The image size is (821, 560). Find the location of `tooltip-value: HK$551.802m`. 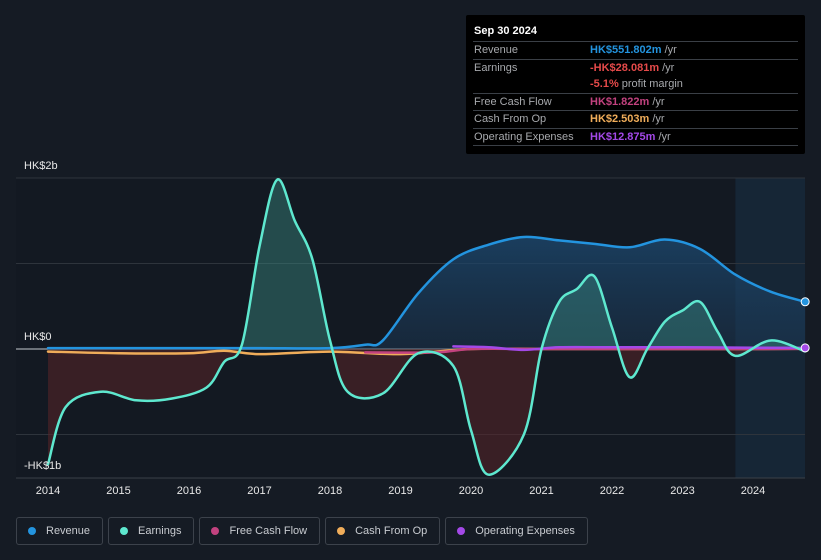

tooltip-value: HK$551.802m is located at coordinates (626, 50).